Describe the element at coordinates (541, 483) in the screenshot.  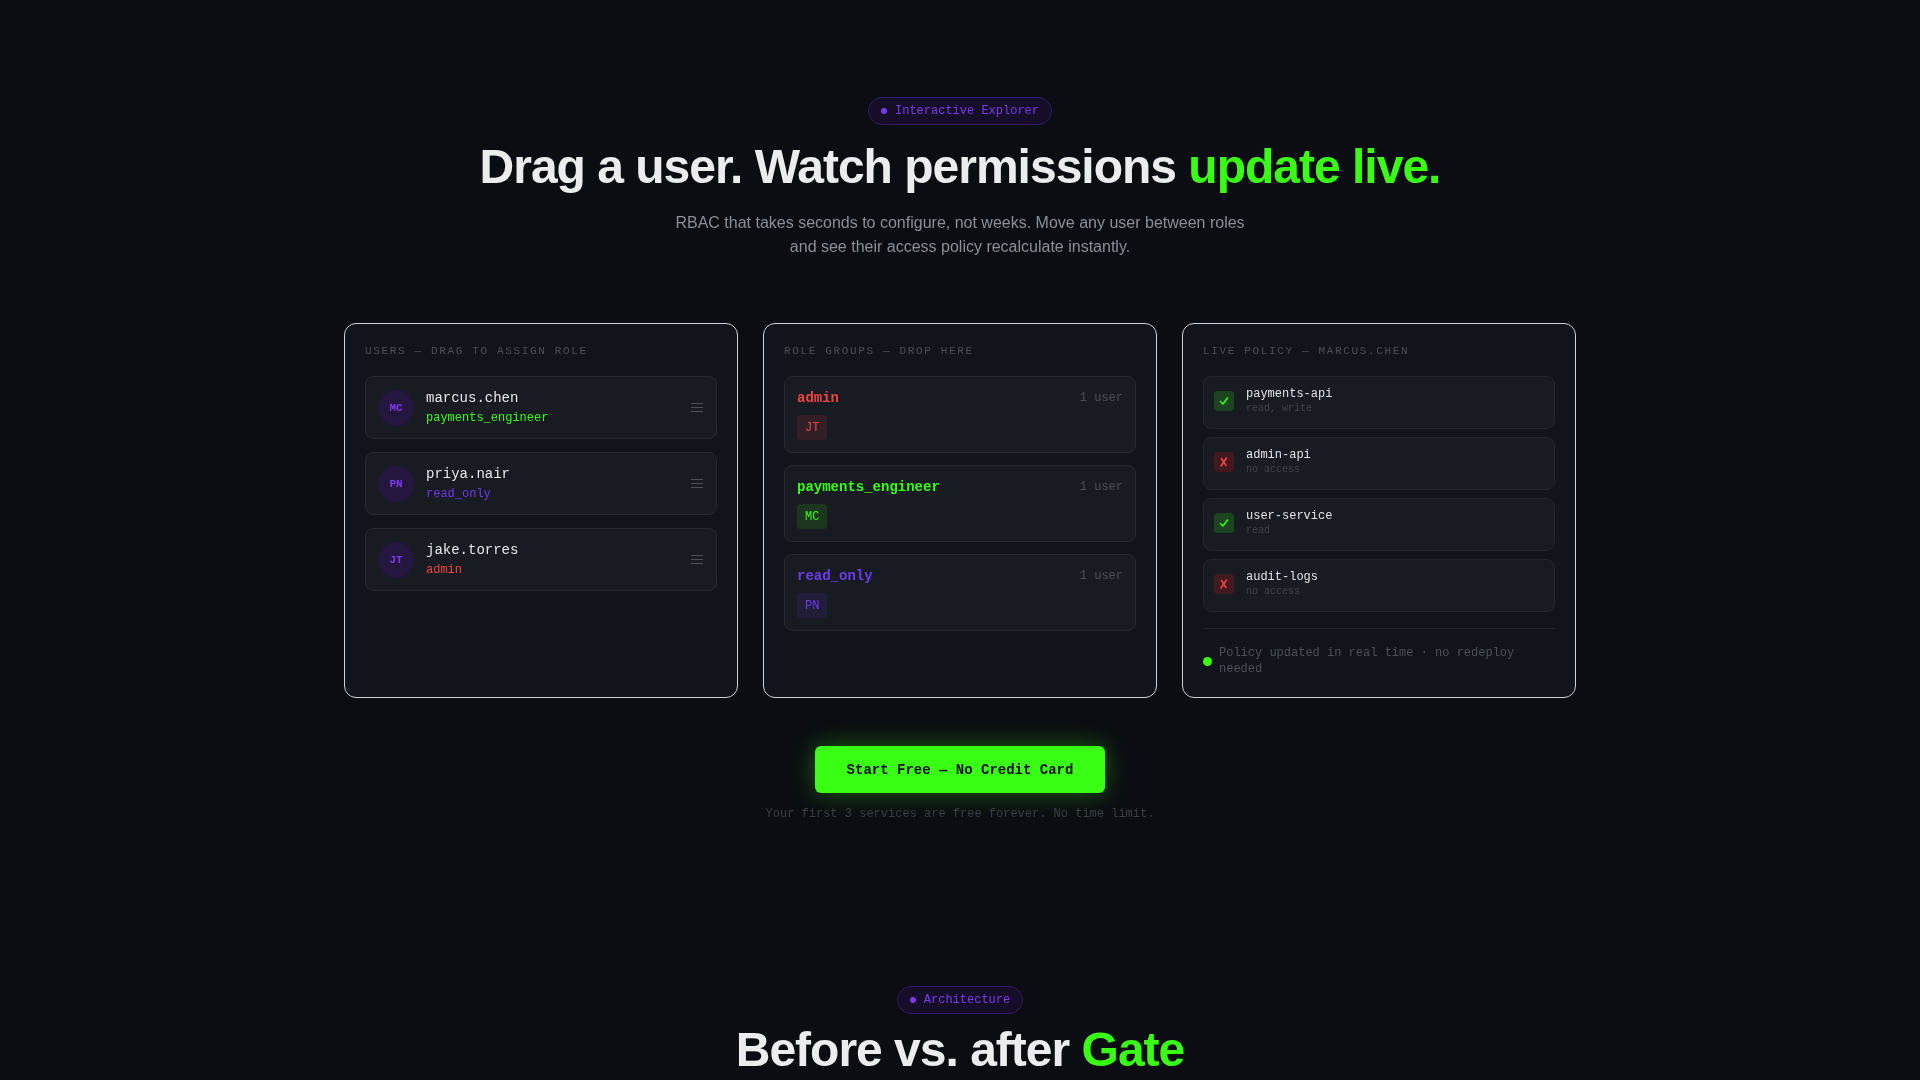
I see `user-card: PN priya.nair read_only` at that location.